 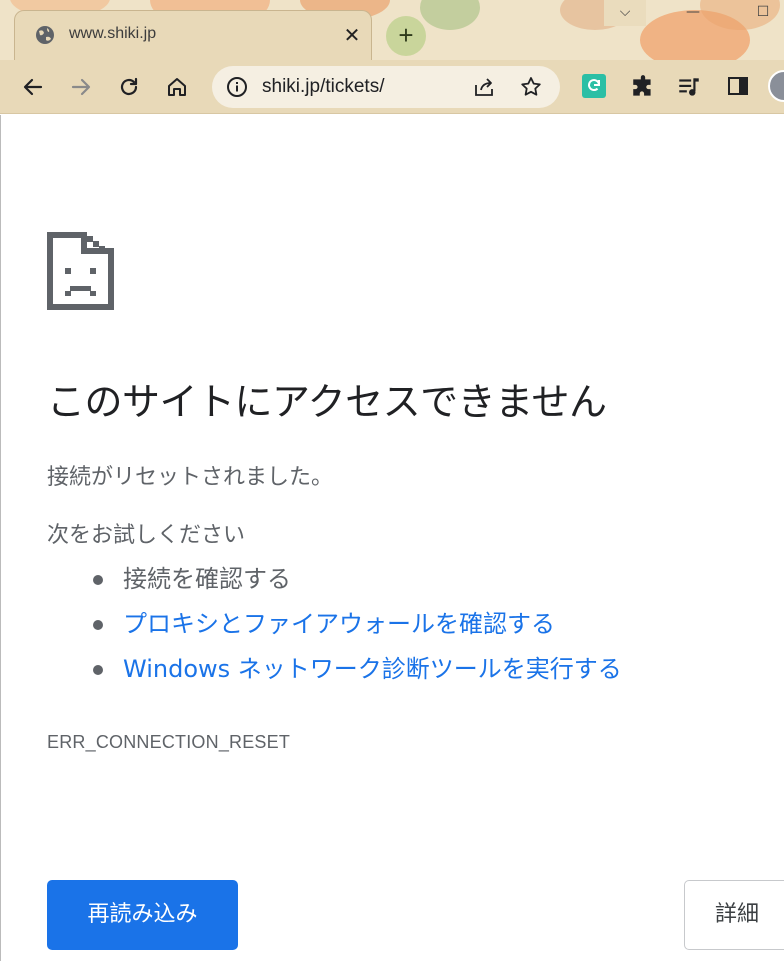 I want to click on theme-decoration, so click(x=450, y=15).